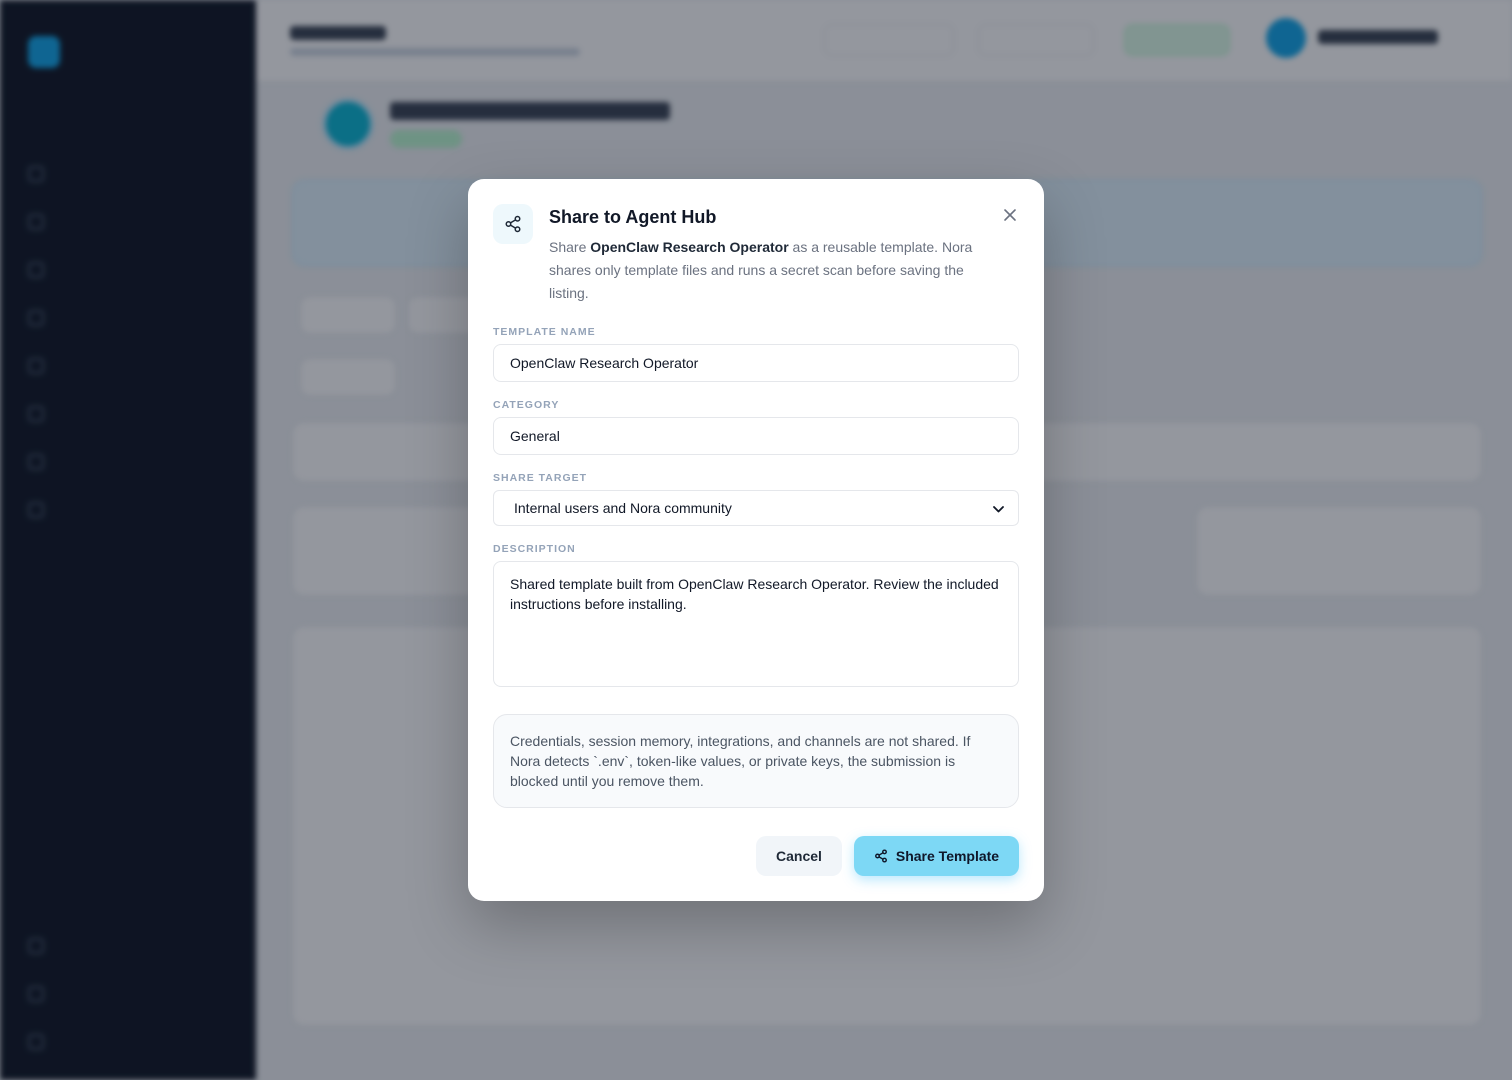 The image size is (1512, 1080). What do you see at coordinates (1010, 215) in the screenshot?
I see `close-icon` at bounding box center [1010, 215].